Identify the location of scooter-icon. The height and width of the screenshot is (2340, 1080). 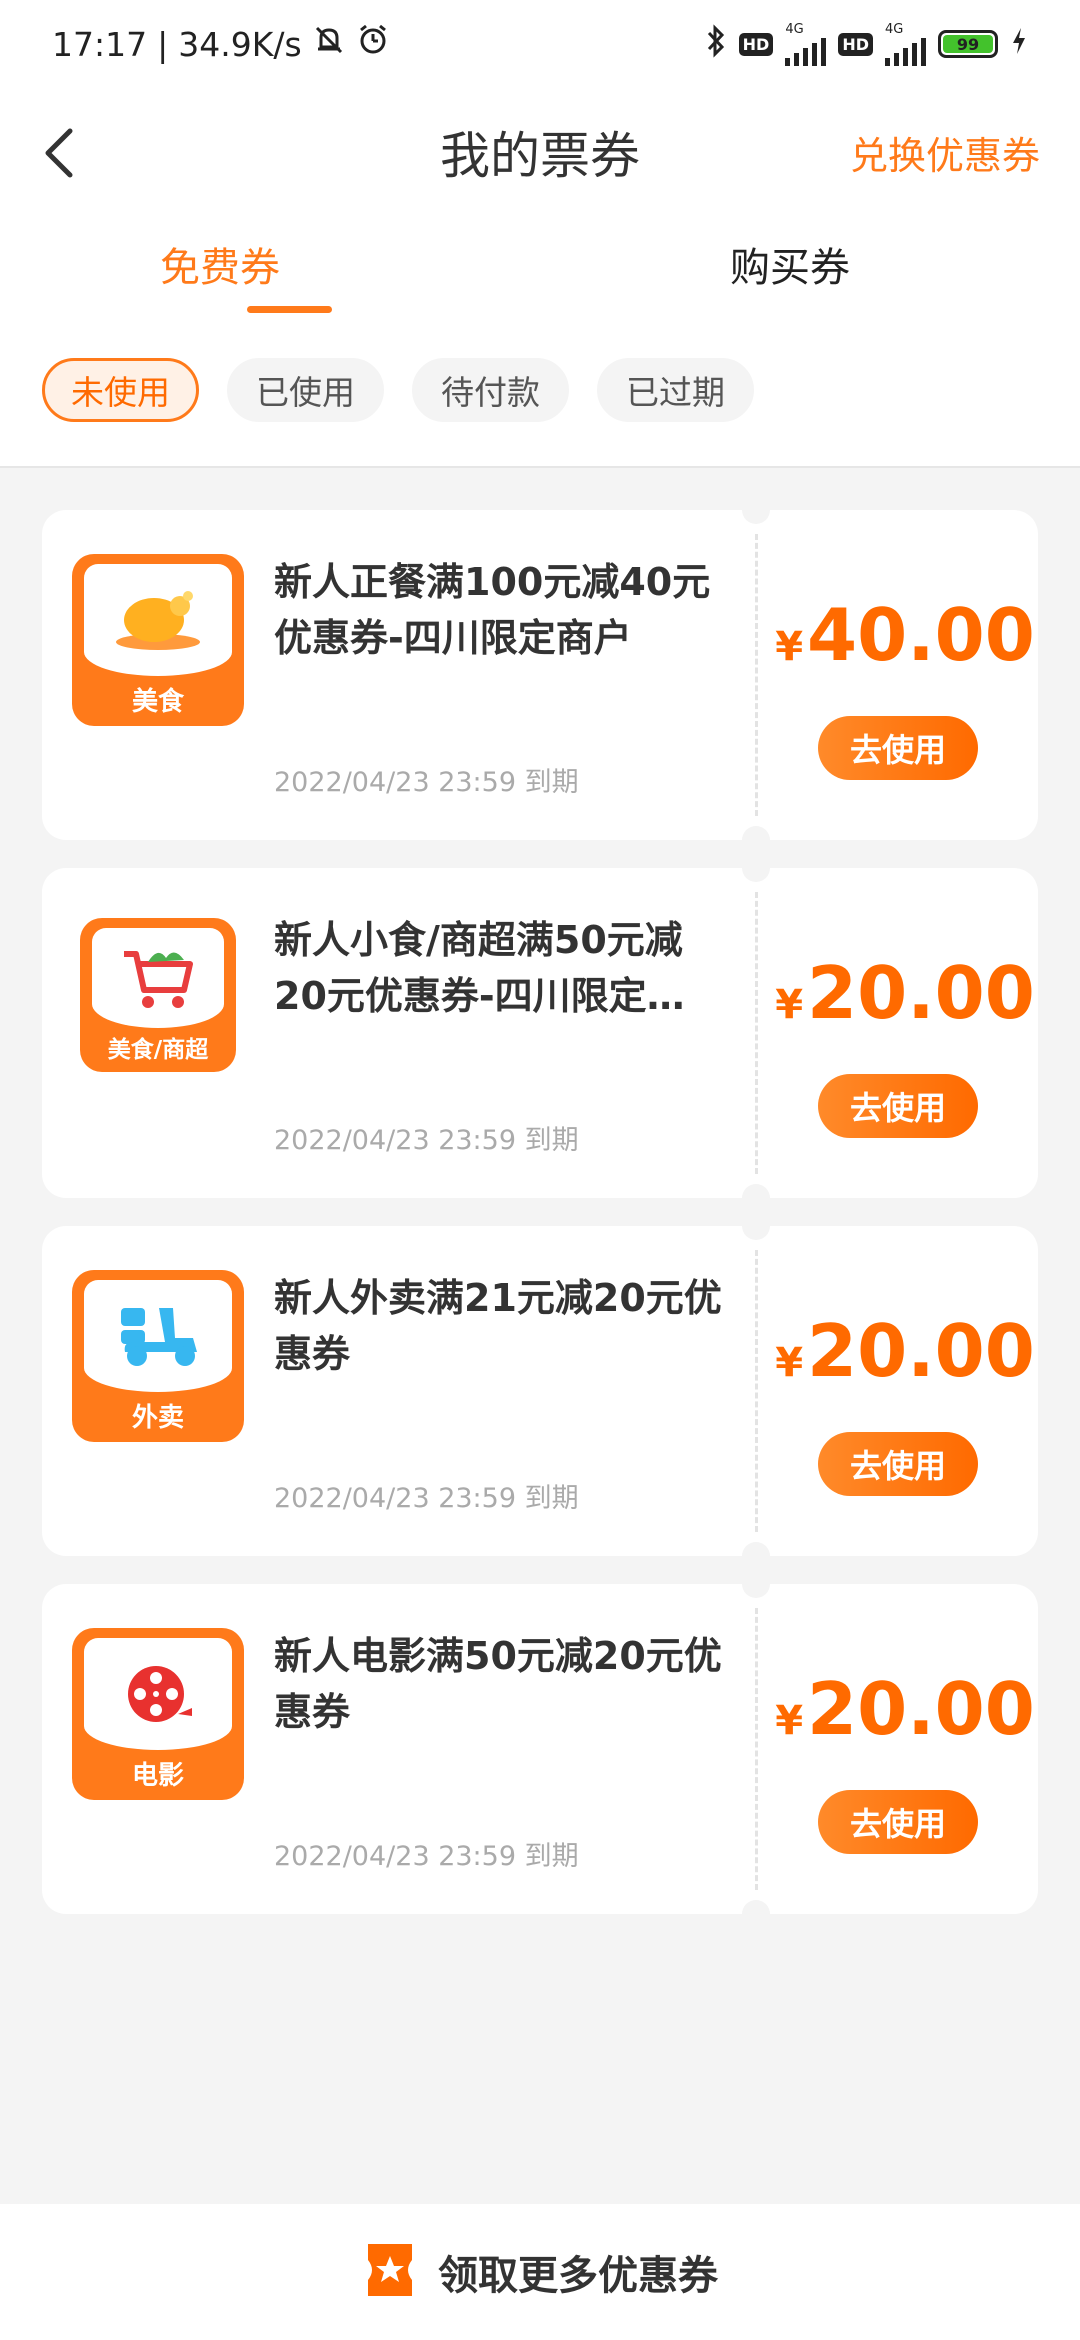
(158, 1336).